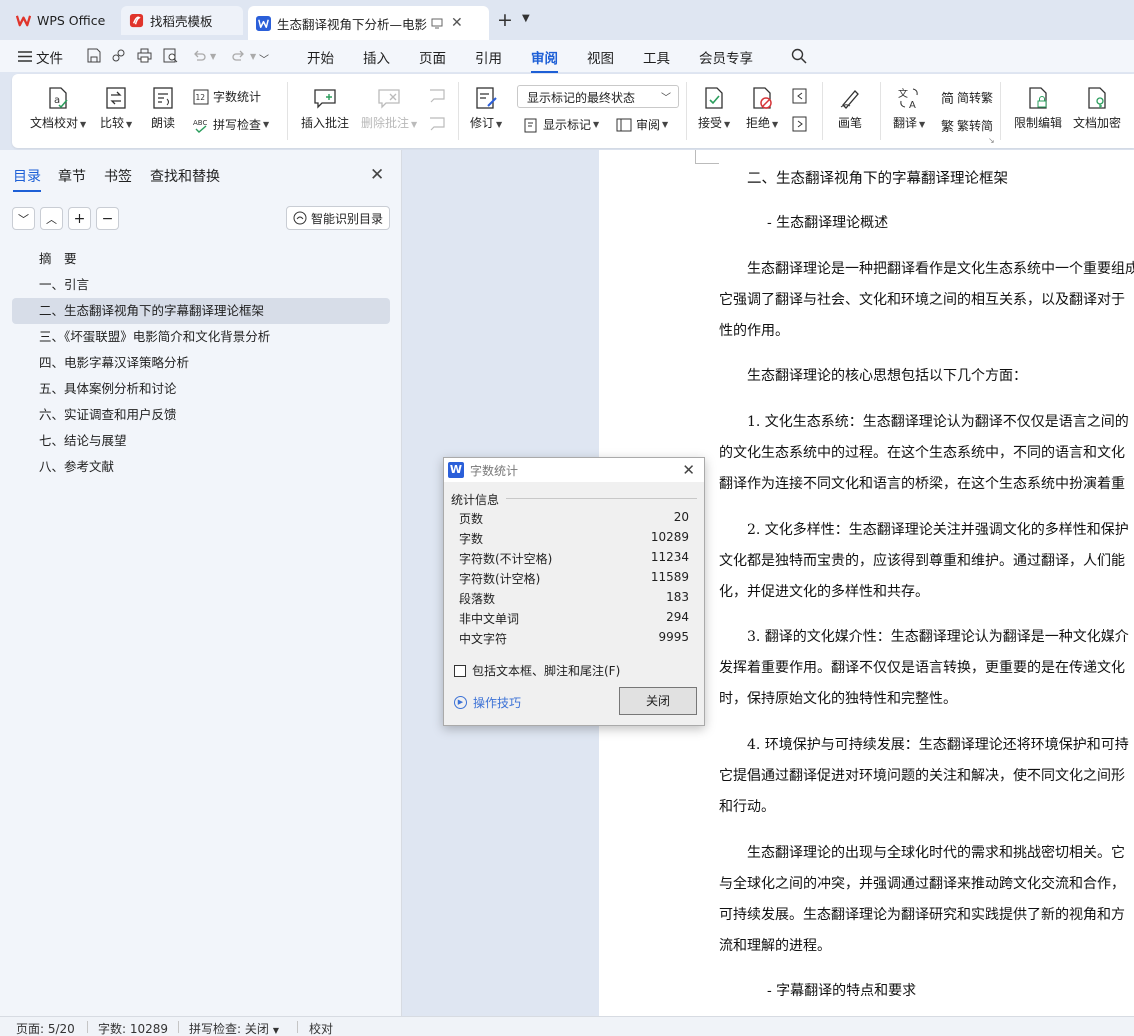 The image size is (1134, 1036). What do you see at coordinates (688, 470) in the screenshot?
I see `close-icon: ✕` at bounding box center [688, 470].